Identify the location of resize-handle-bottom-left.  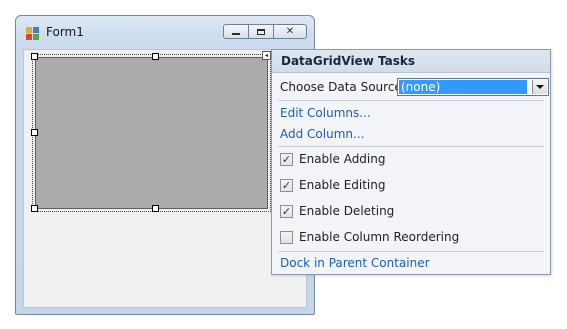
(34, 208).